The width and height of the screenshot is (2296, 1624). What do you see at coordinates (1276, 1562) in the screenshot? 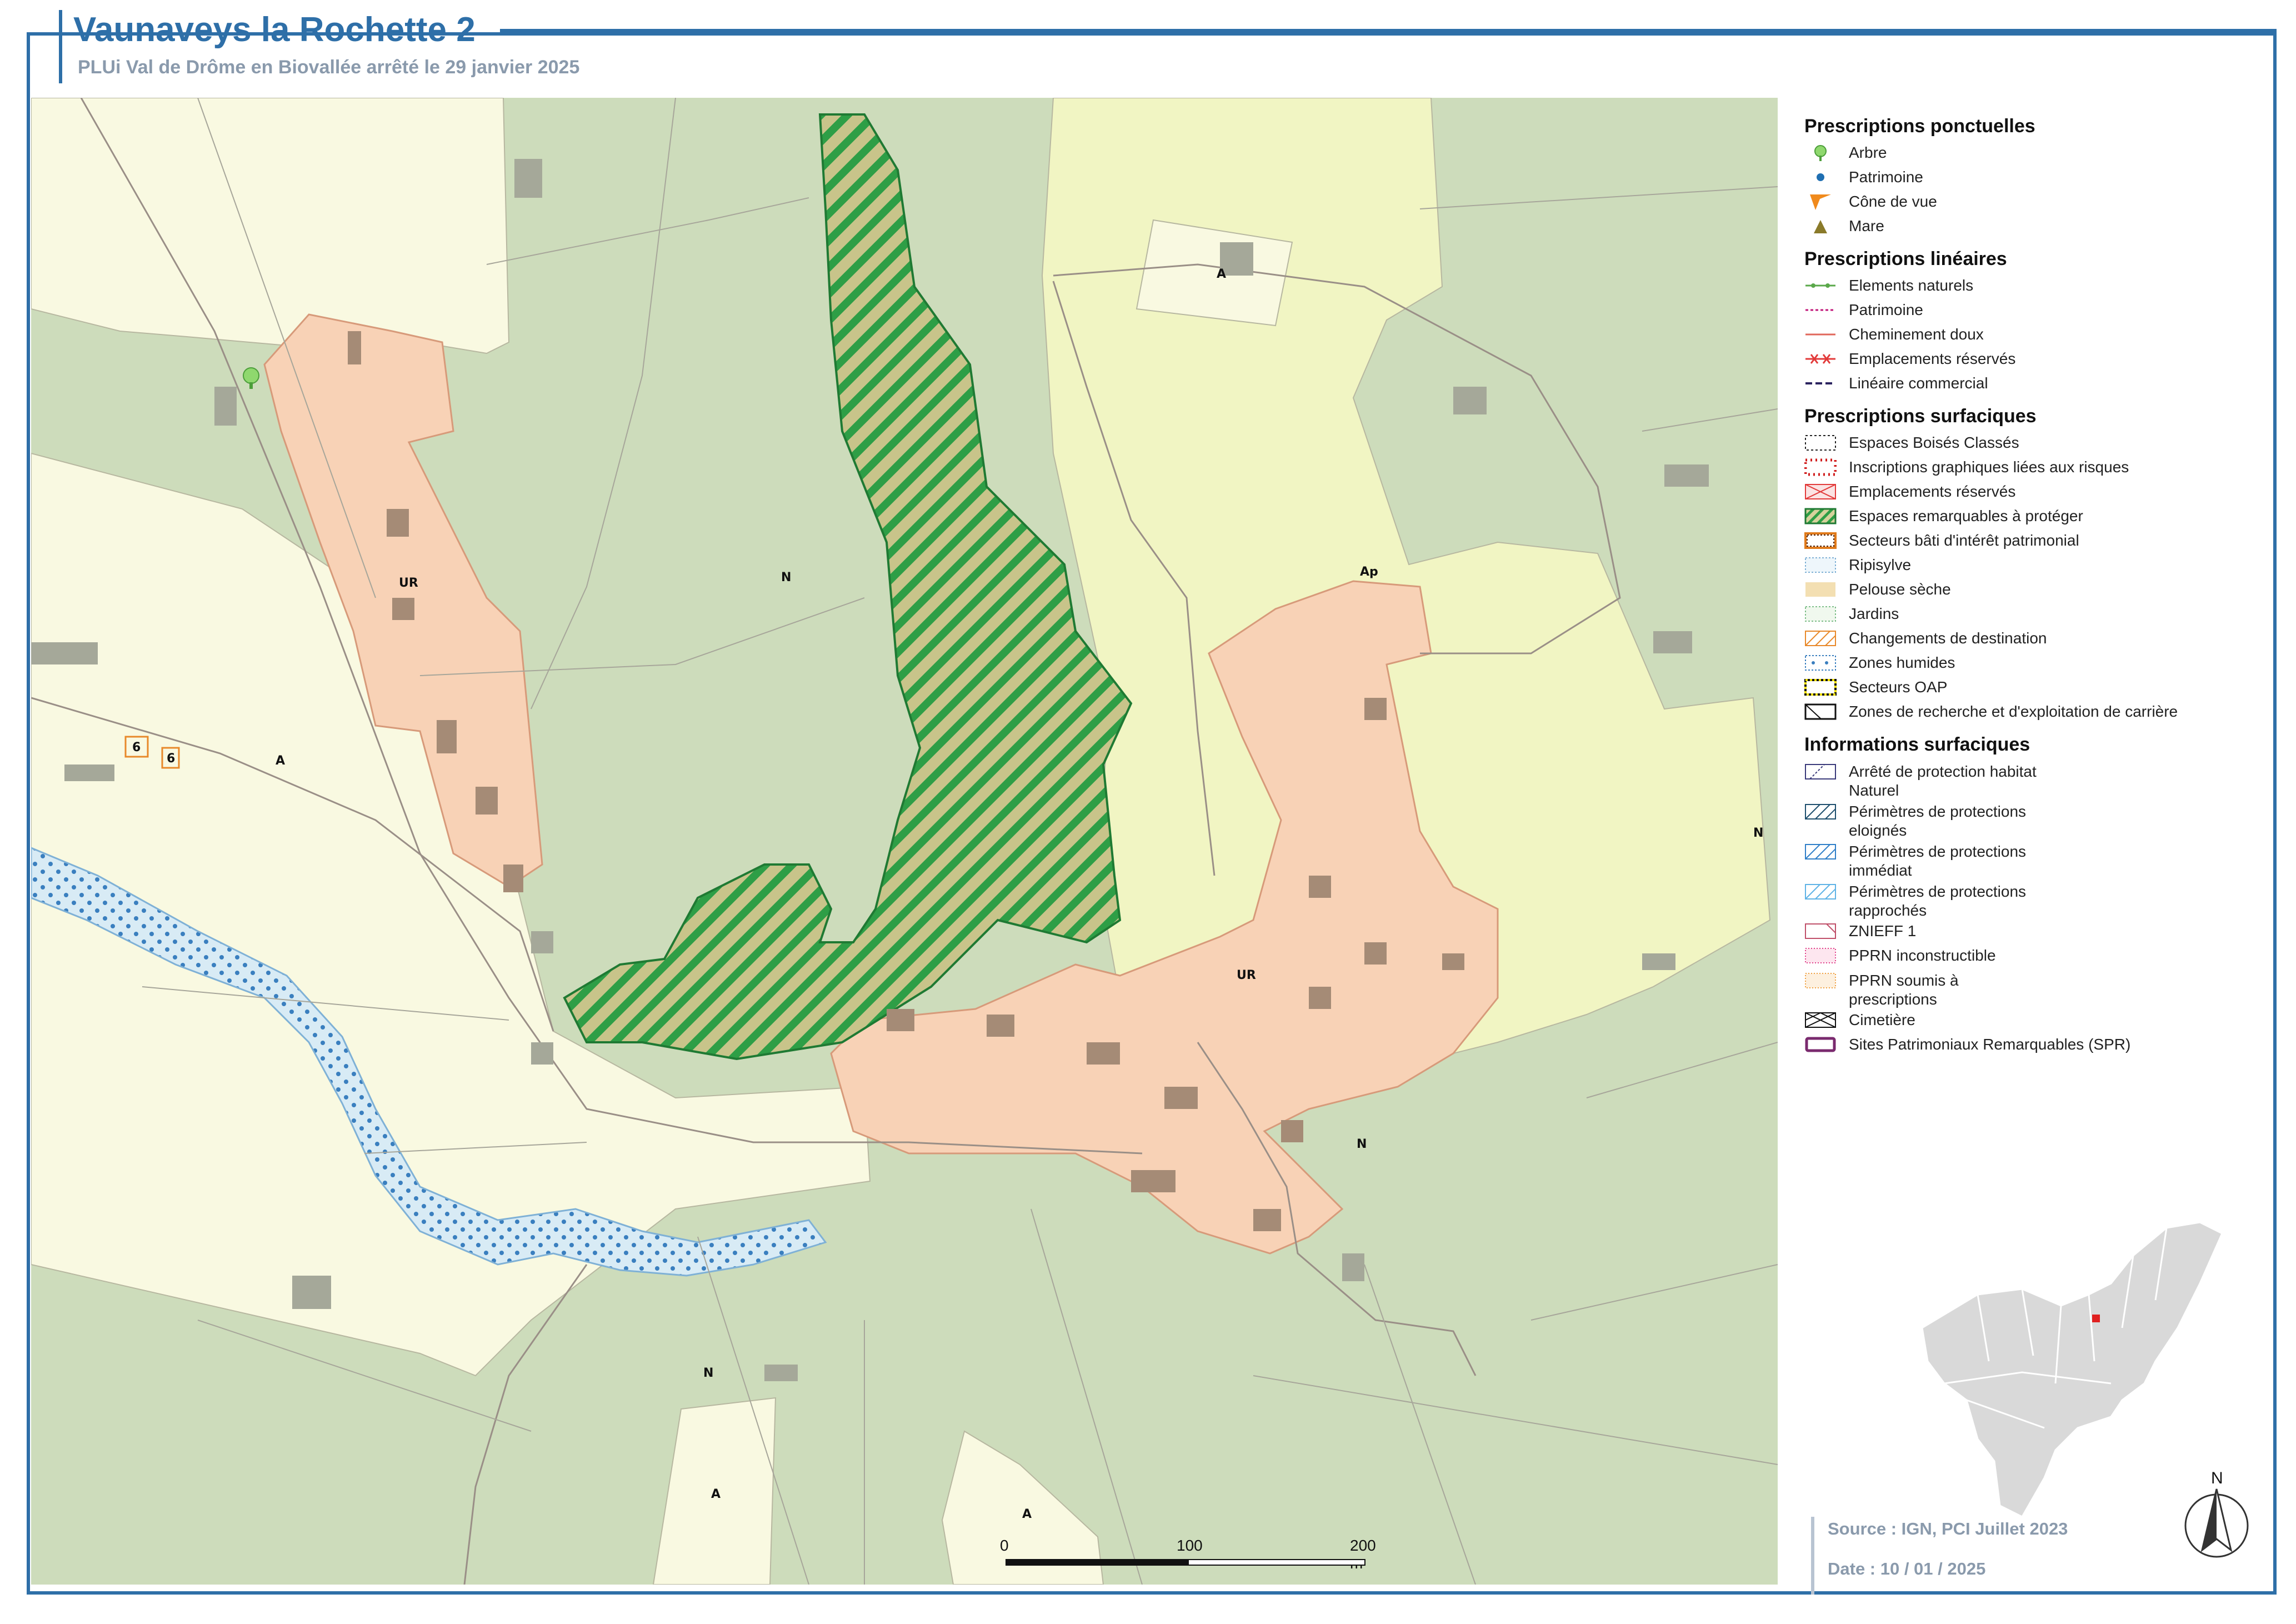
I see `scale-segment-white` at bounding box center [1276, 1562].